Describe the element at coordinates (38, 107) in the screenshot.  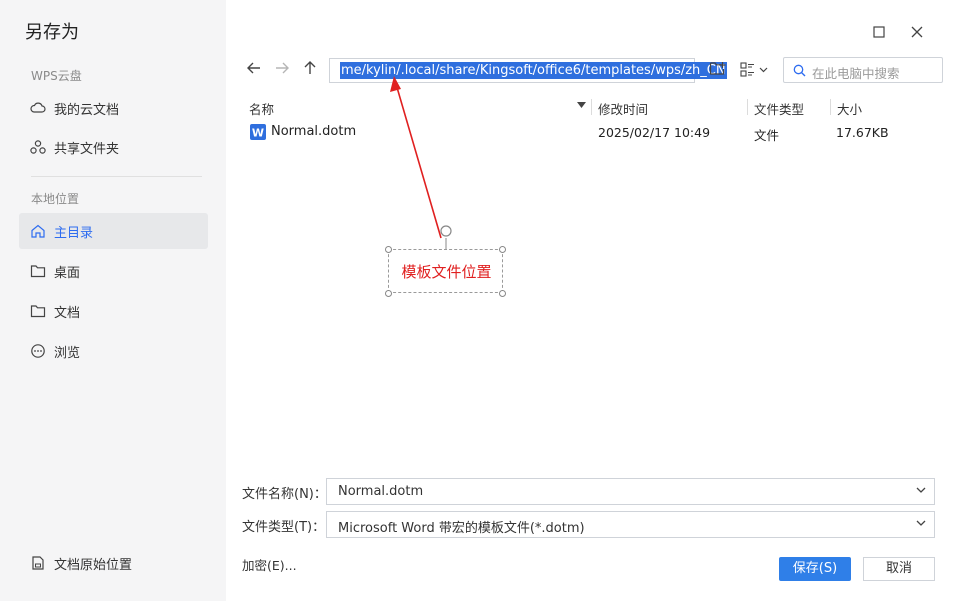
I see `cloud-icon` at that location.